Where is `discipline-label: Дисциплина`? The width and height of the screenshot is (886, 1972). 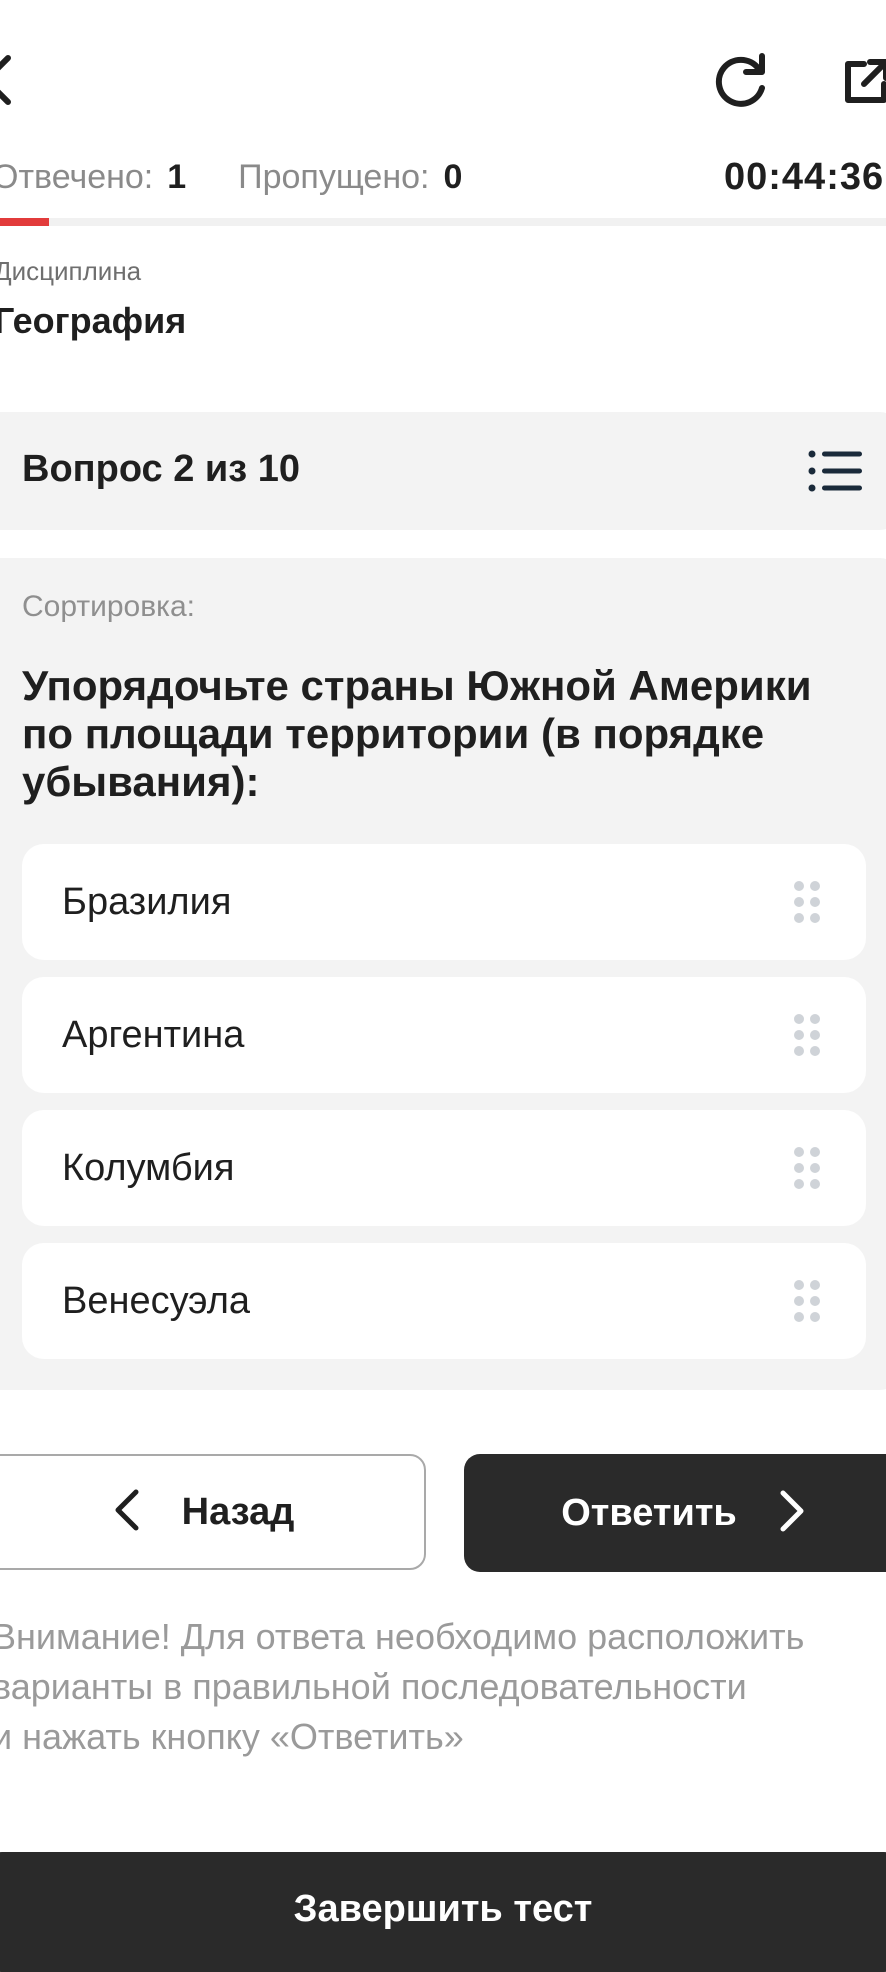 discipline-label: Дисциплина is located at coordinates (71, 271).